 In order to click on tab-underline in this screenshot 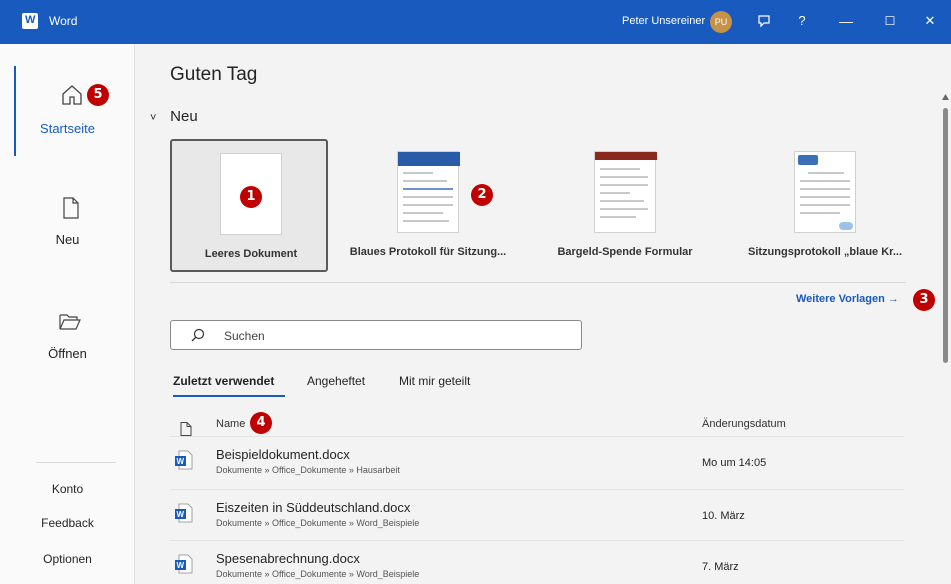, I will do `click(229, 396)`.